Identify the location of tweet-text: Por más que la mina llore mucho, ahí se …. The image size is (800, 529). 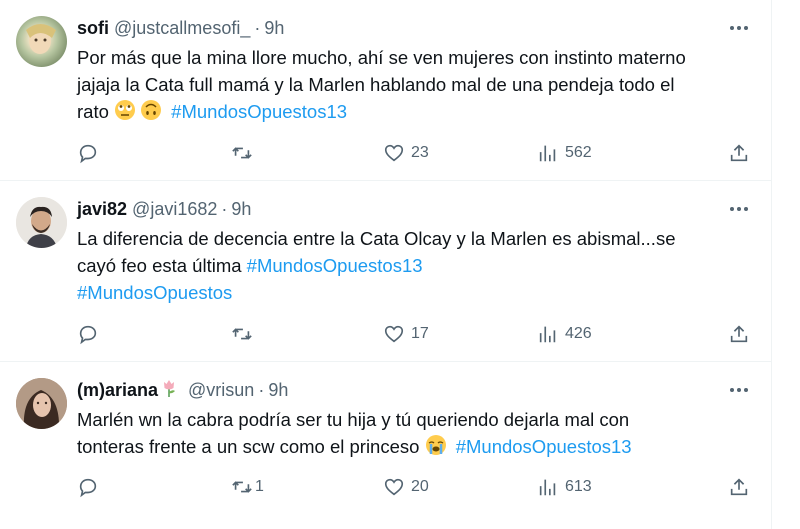
(412, 86).